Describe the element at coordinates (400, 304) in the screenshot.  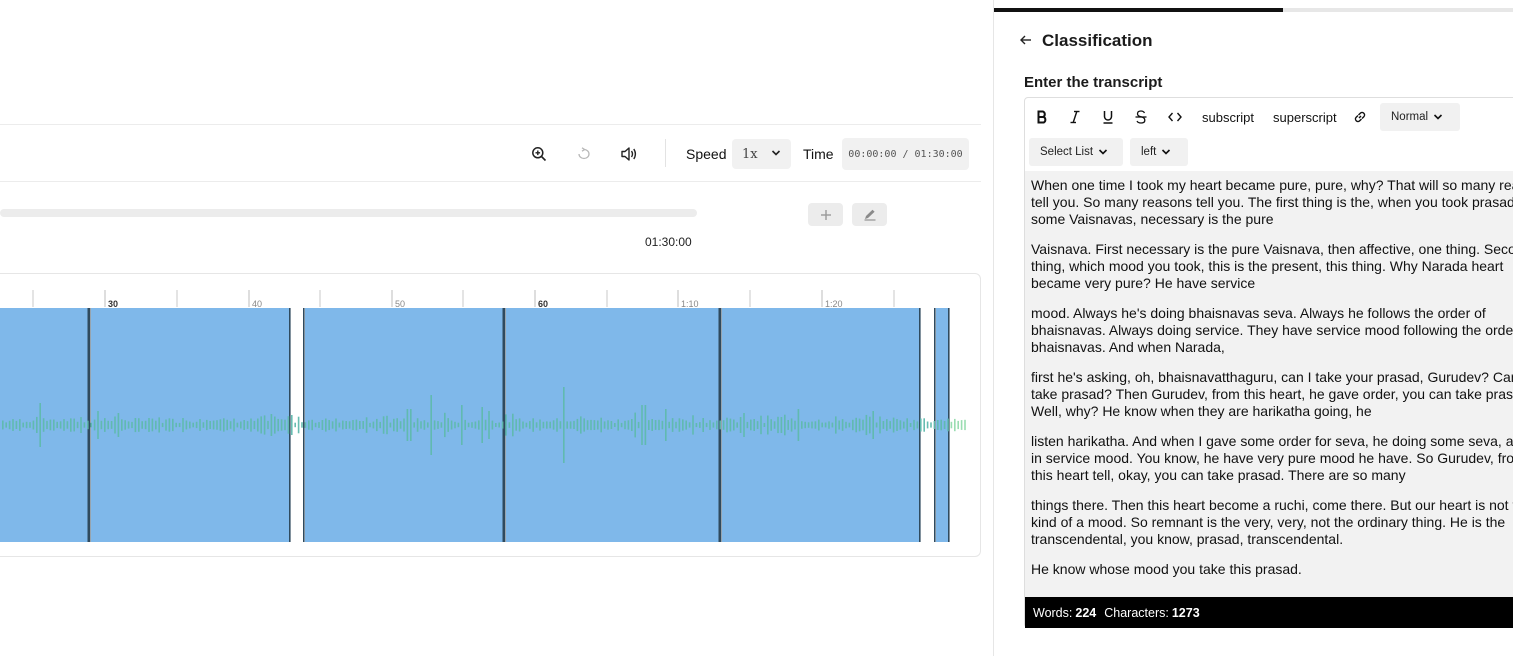
I see `ruler-label: 50` at that location.